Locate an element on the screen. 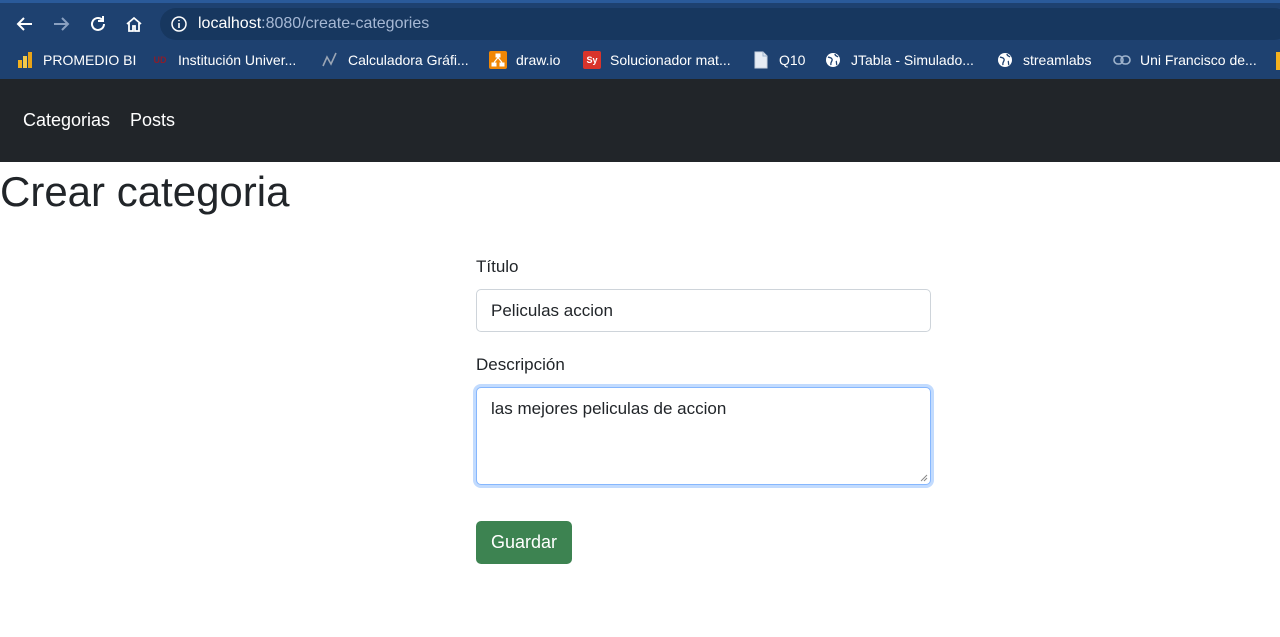  title-label: Título is located at coordinates (497, 266).